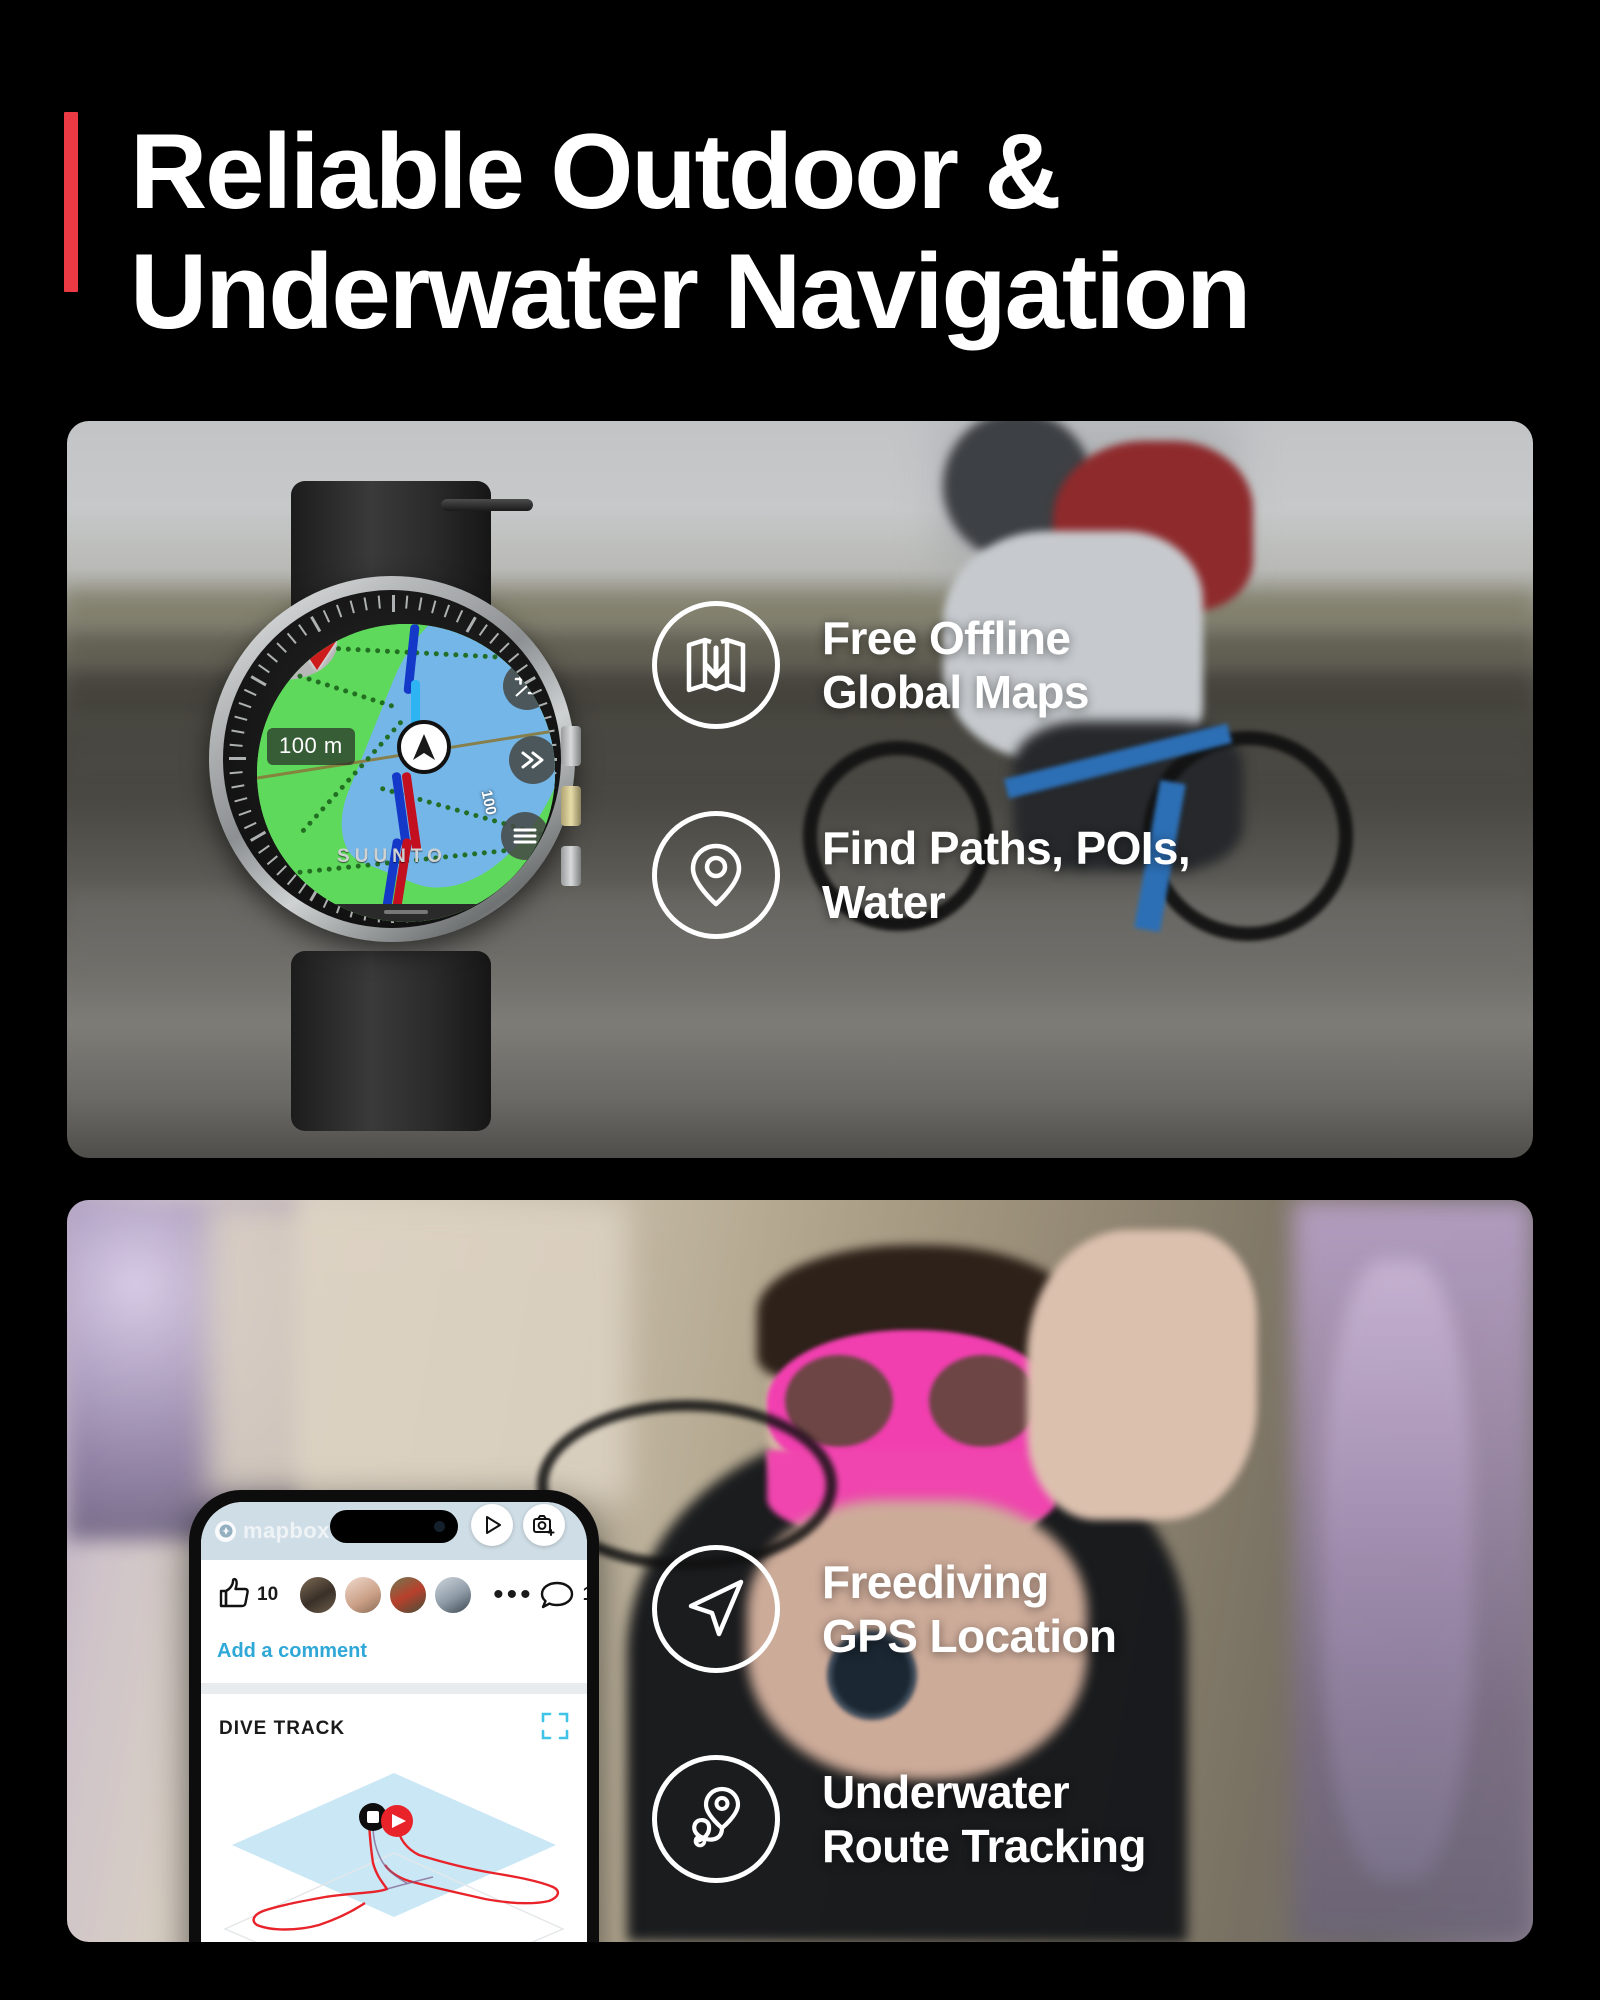 The height and width of the screenshot is (2000, 1600). I want to click on navigation-arrow-glyph, so click(716, 1608).